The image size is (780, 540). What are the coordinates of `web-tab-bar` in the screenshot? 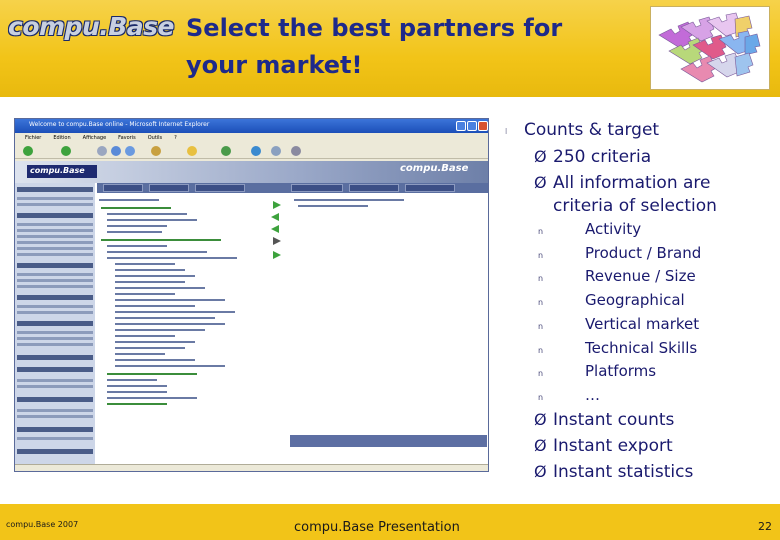 It's located at (292, 188).